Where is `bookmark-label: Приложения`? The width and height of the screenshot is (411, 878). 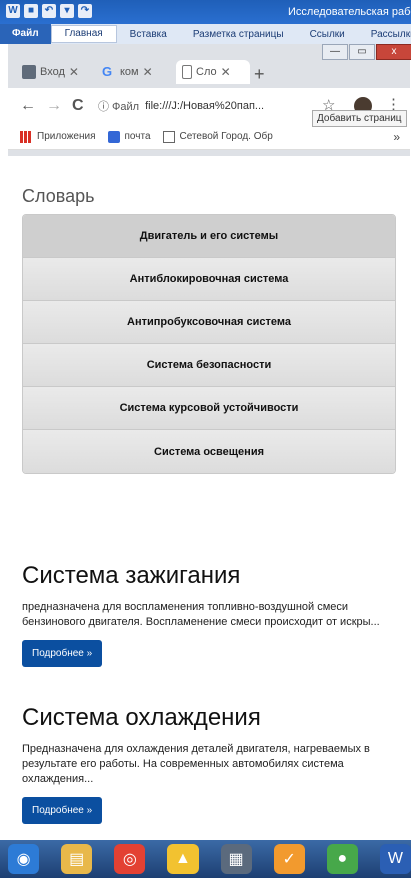 bookmark-label: Приложения is located at coordinates (66, 136).